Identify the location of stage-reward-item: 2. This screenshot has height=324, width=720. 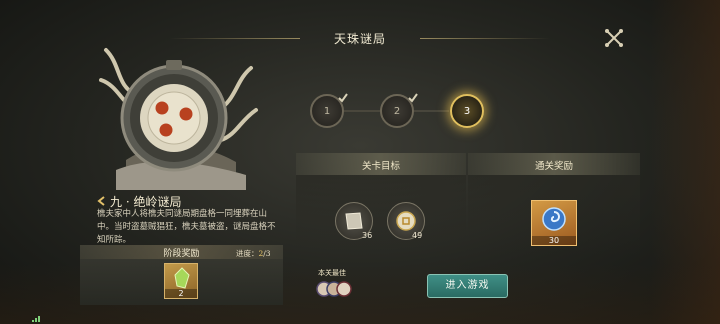
(181, 281).